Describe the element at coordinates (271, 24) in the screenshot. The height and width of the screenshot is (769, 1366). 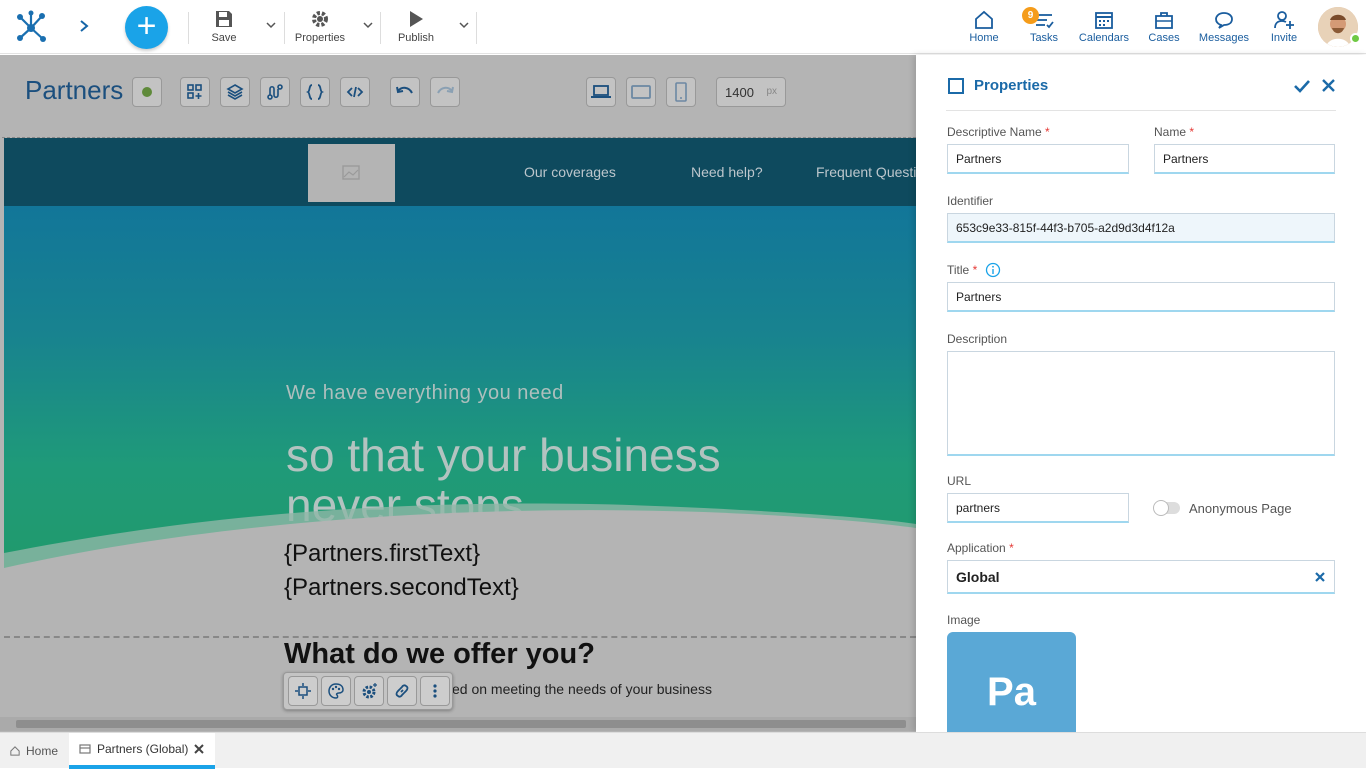
I see `save-dropdown-chevron-icon` at that location.